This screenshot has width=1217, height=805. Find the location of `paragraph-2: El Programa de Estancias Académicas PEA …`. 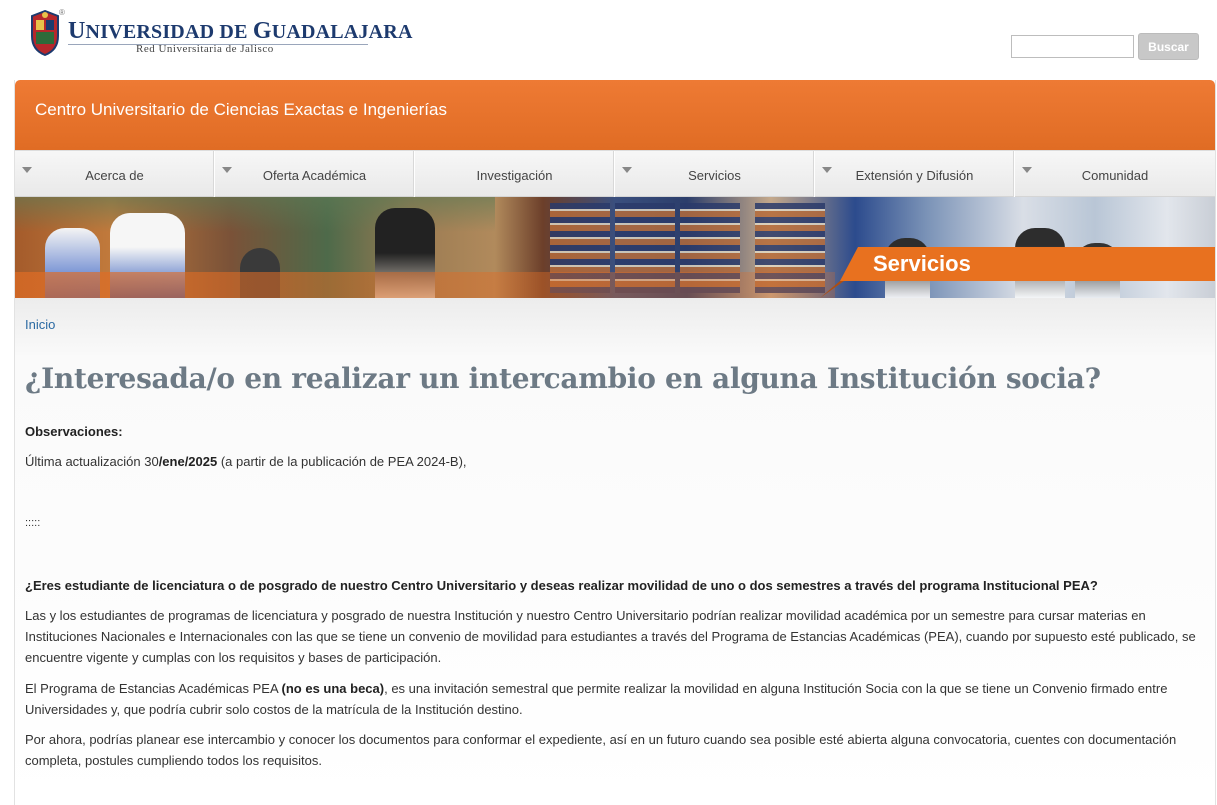

paragraph-2: El Programa de Estancias Académicas PEA … is located at coordinates (596, 699).